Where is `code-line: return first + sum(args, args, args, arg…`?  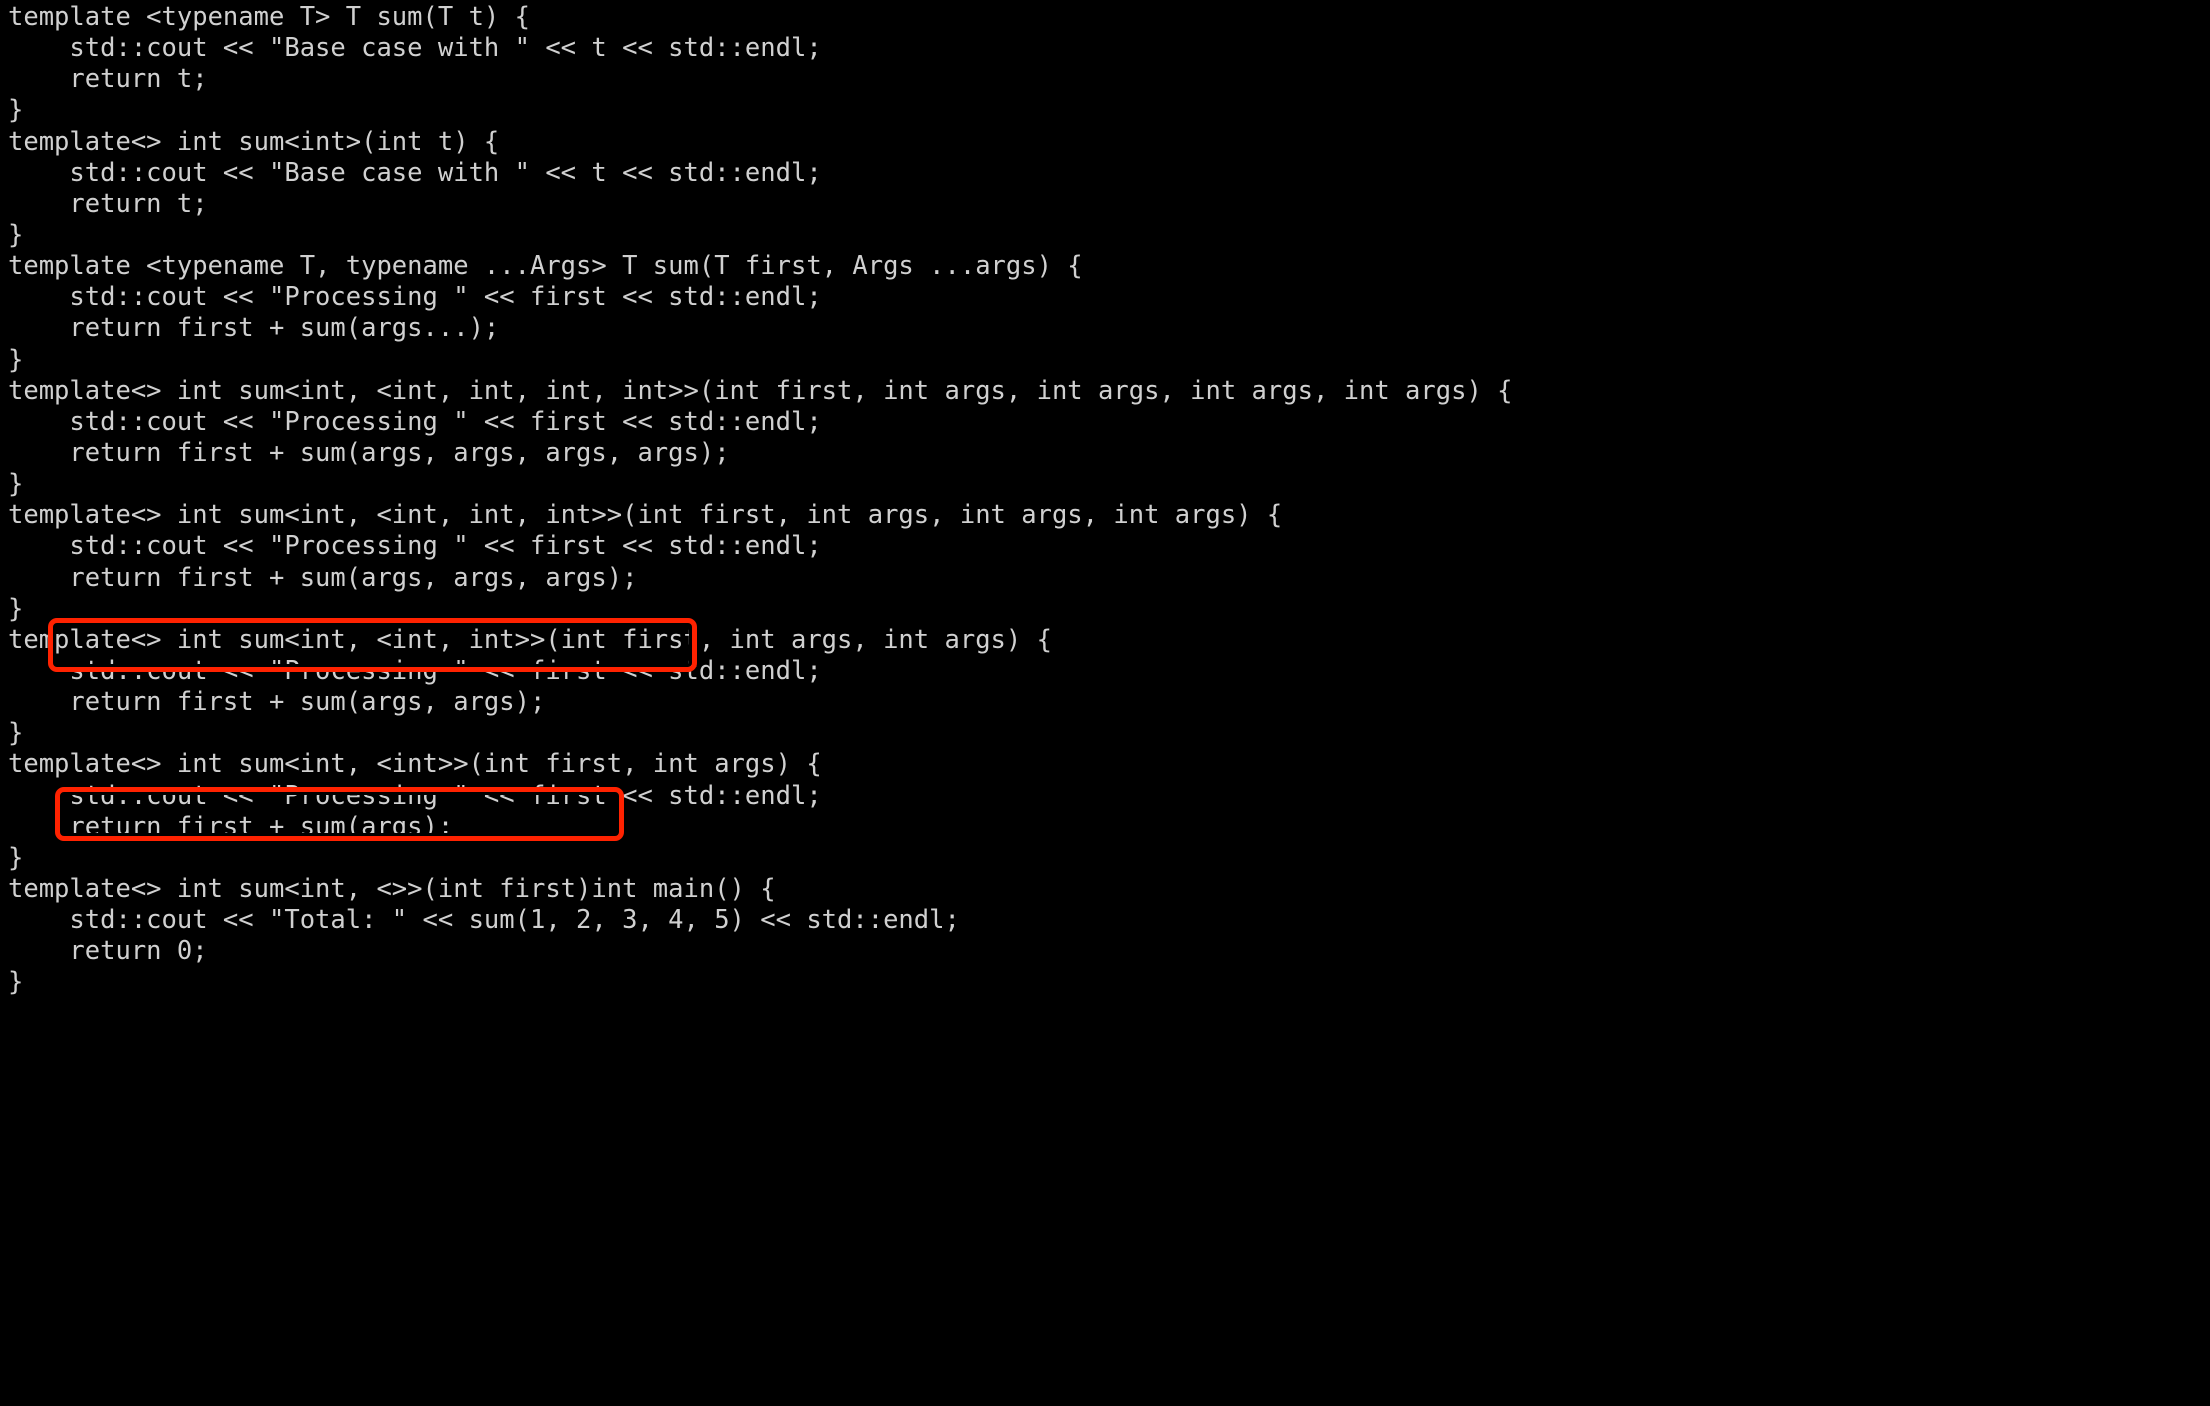 code-line: return first + sum(args, args, args, arg… is located at coordinates (369, 452).